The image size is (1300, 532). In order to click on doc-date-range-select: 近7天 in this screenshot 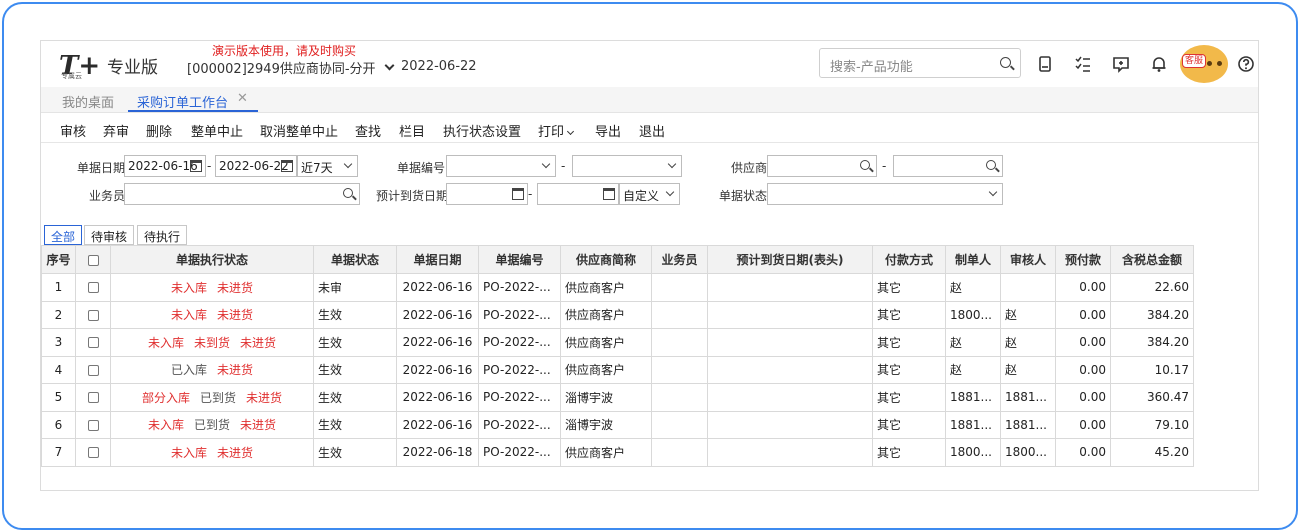, I will do `click(327, 166)`.